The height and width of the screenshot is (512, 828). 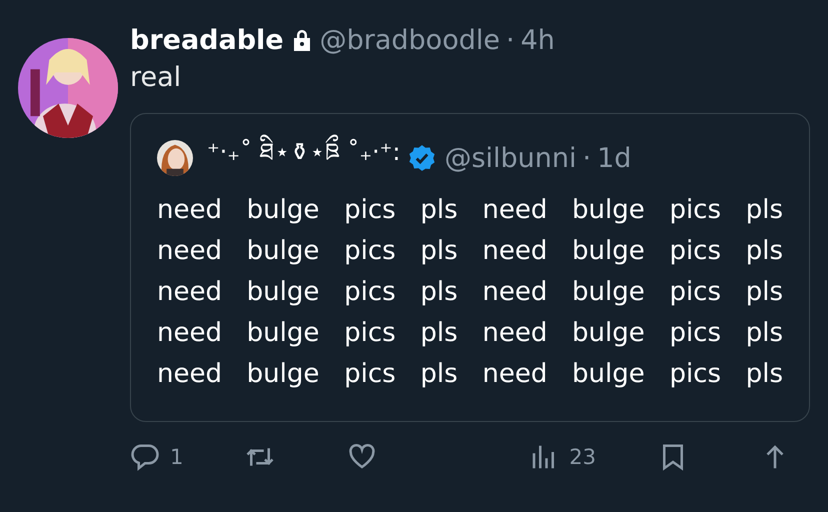 I want to click on display-name: breadable, so click(x=207, y=40).